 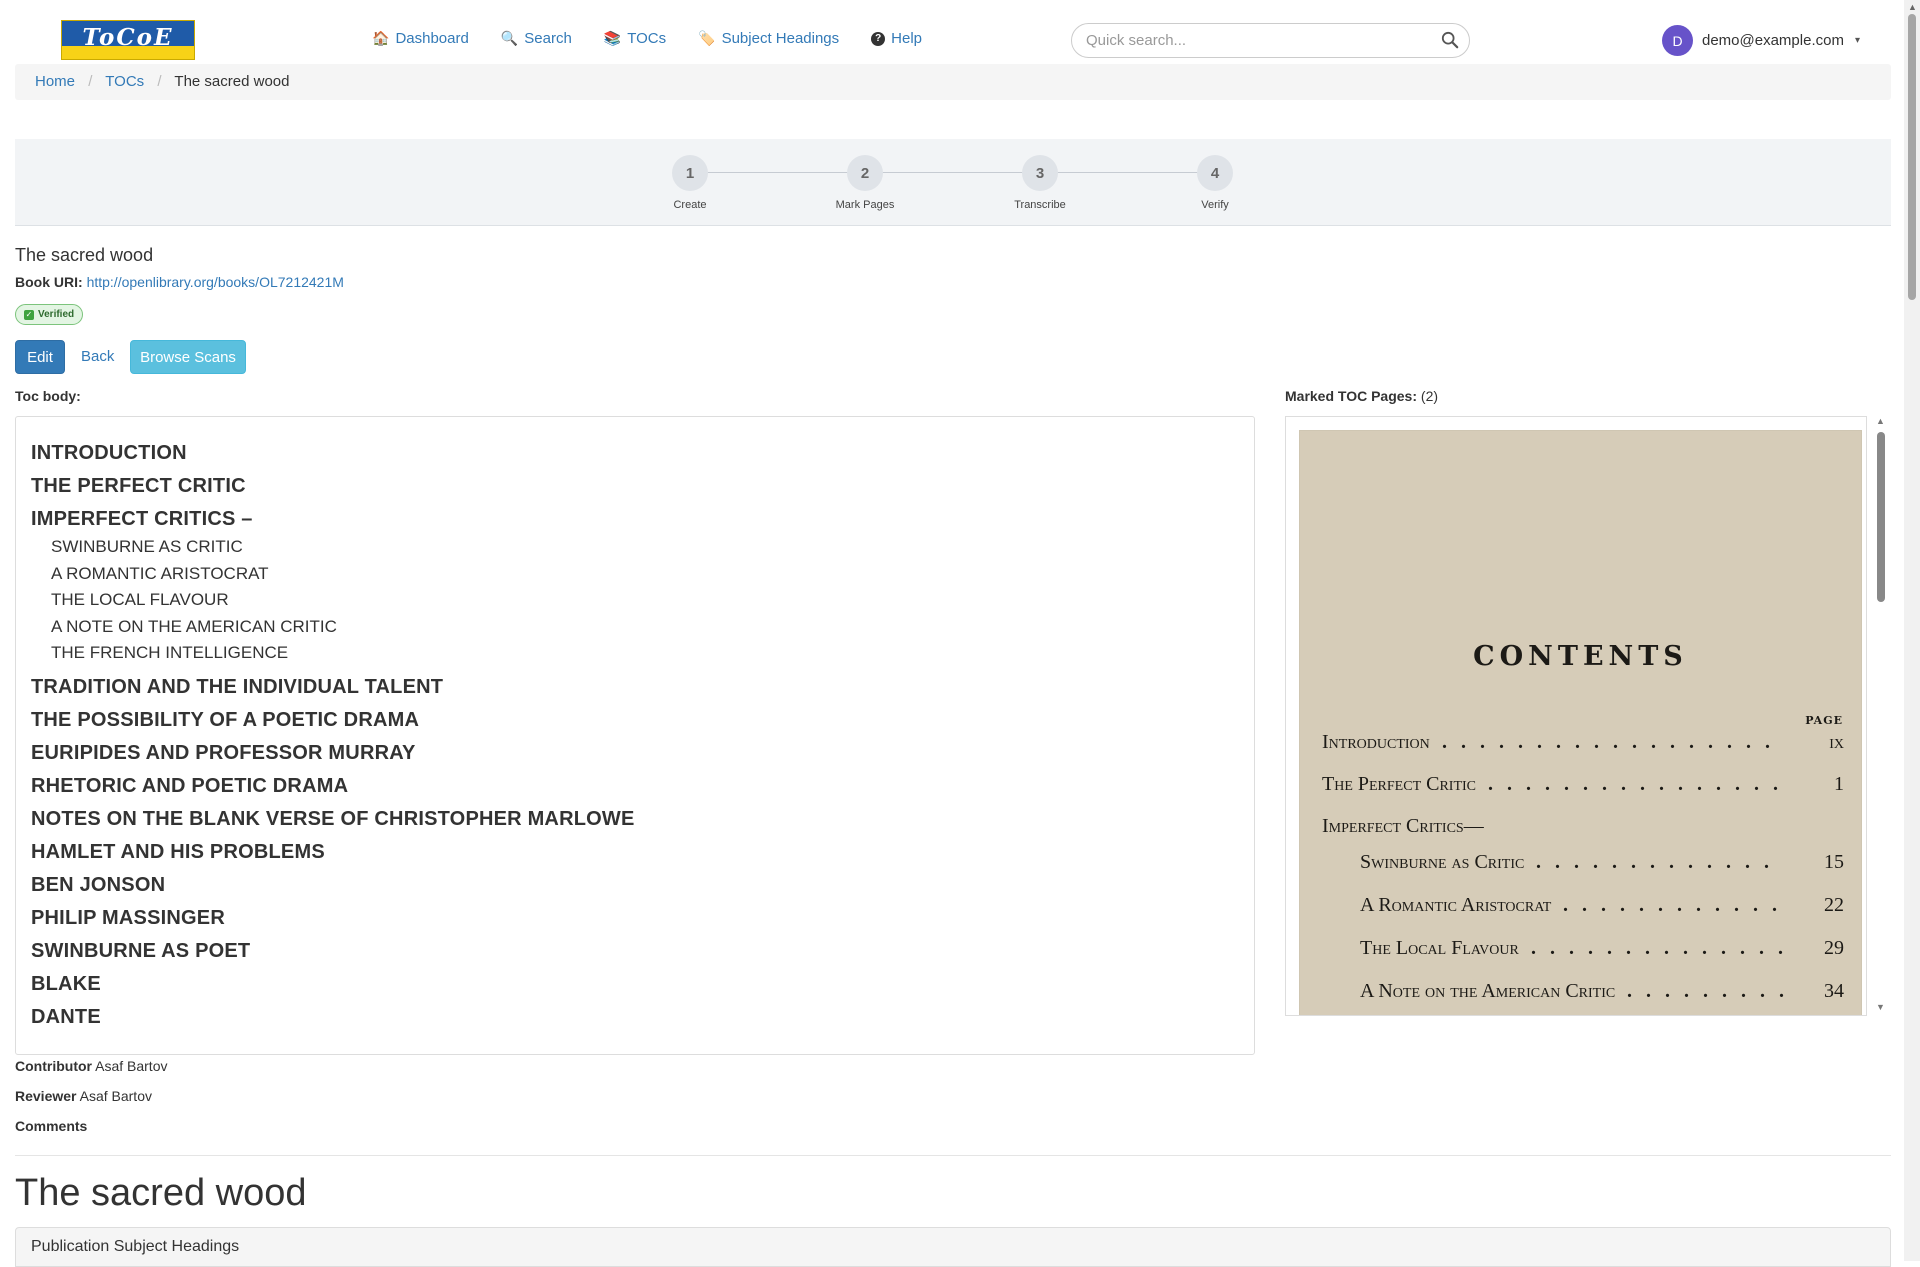 I want to click on marked-pages-label: Marked TOC Pages: (2), so click(x=1361, y=396).